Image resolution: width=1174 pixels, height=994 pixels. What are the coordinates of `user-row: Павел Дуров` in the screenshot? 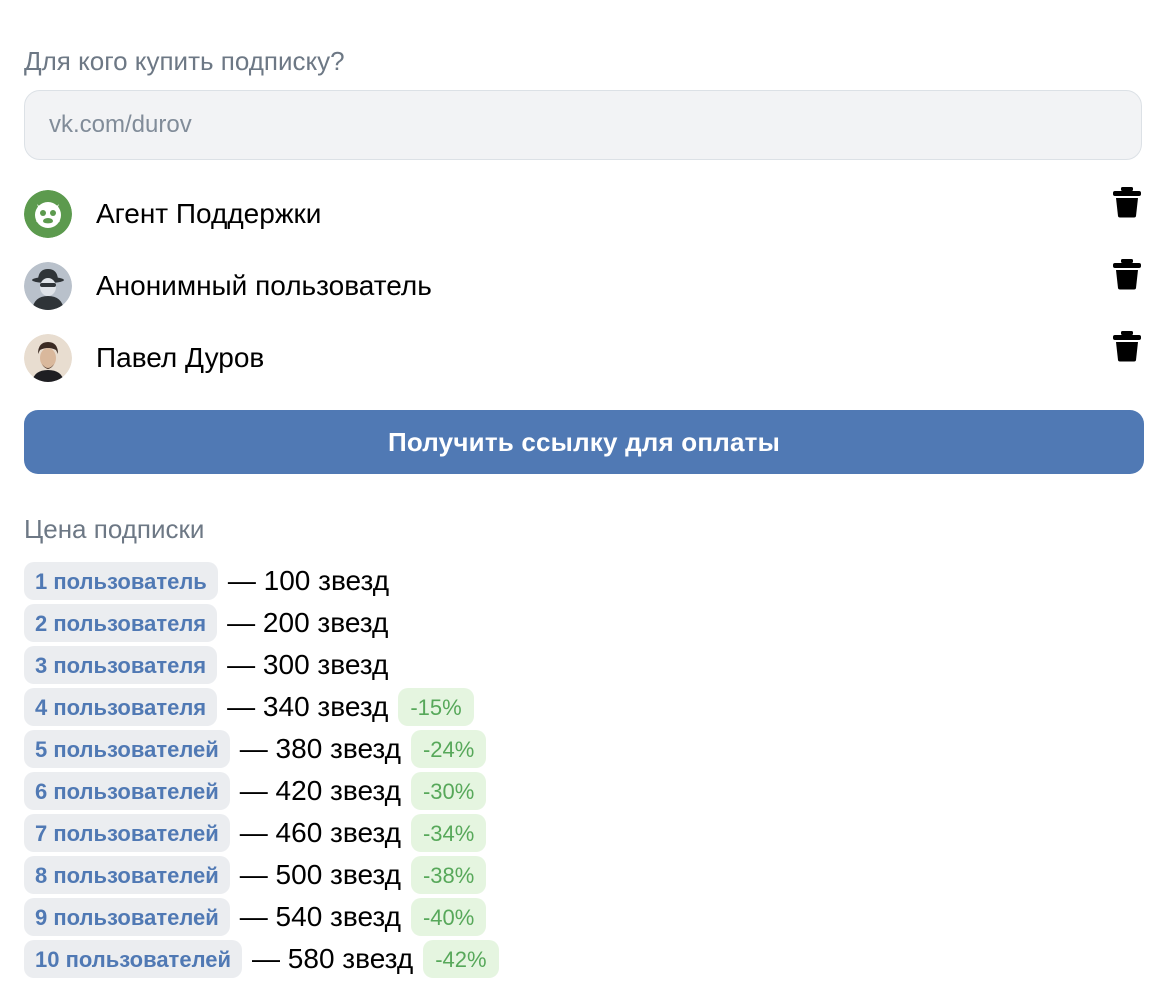 It's located at (586, 368).